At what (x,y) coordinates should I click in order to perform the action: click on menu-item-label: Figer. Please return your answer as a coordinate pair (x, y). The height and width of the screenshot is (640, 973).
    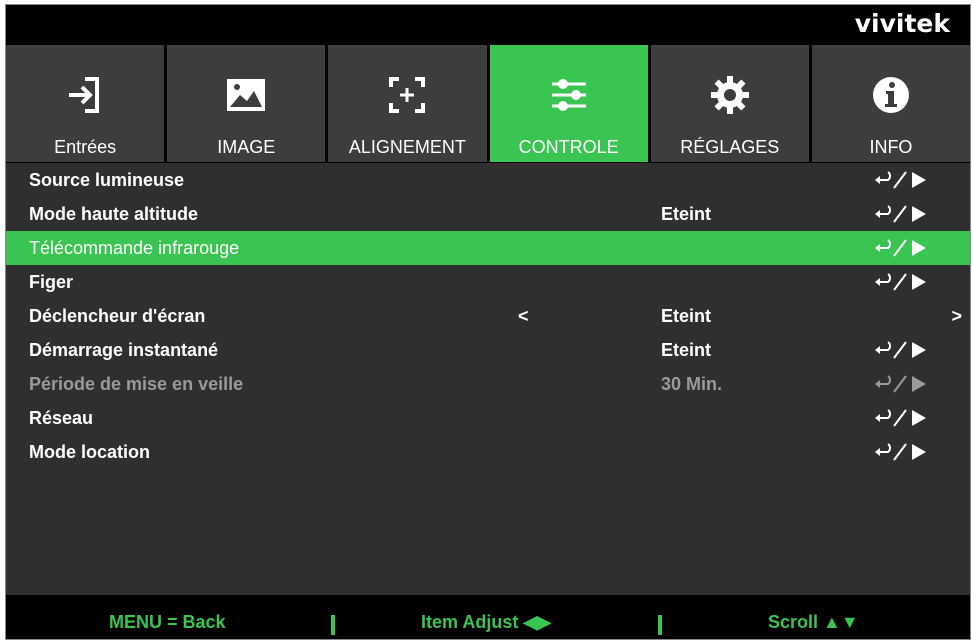
    Looking at the image, I should click on (51, 282).